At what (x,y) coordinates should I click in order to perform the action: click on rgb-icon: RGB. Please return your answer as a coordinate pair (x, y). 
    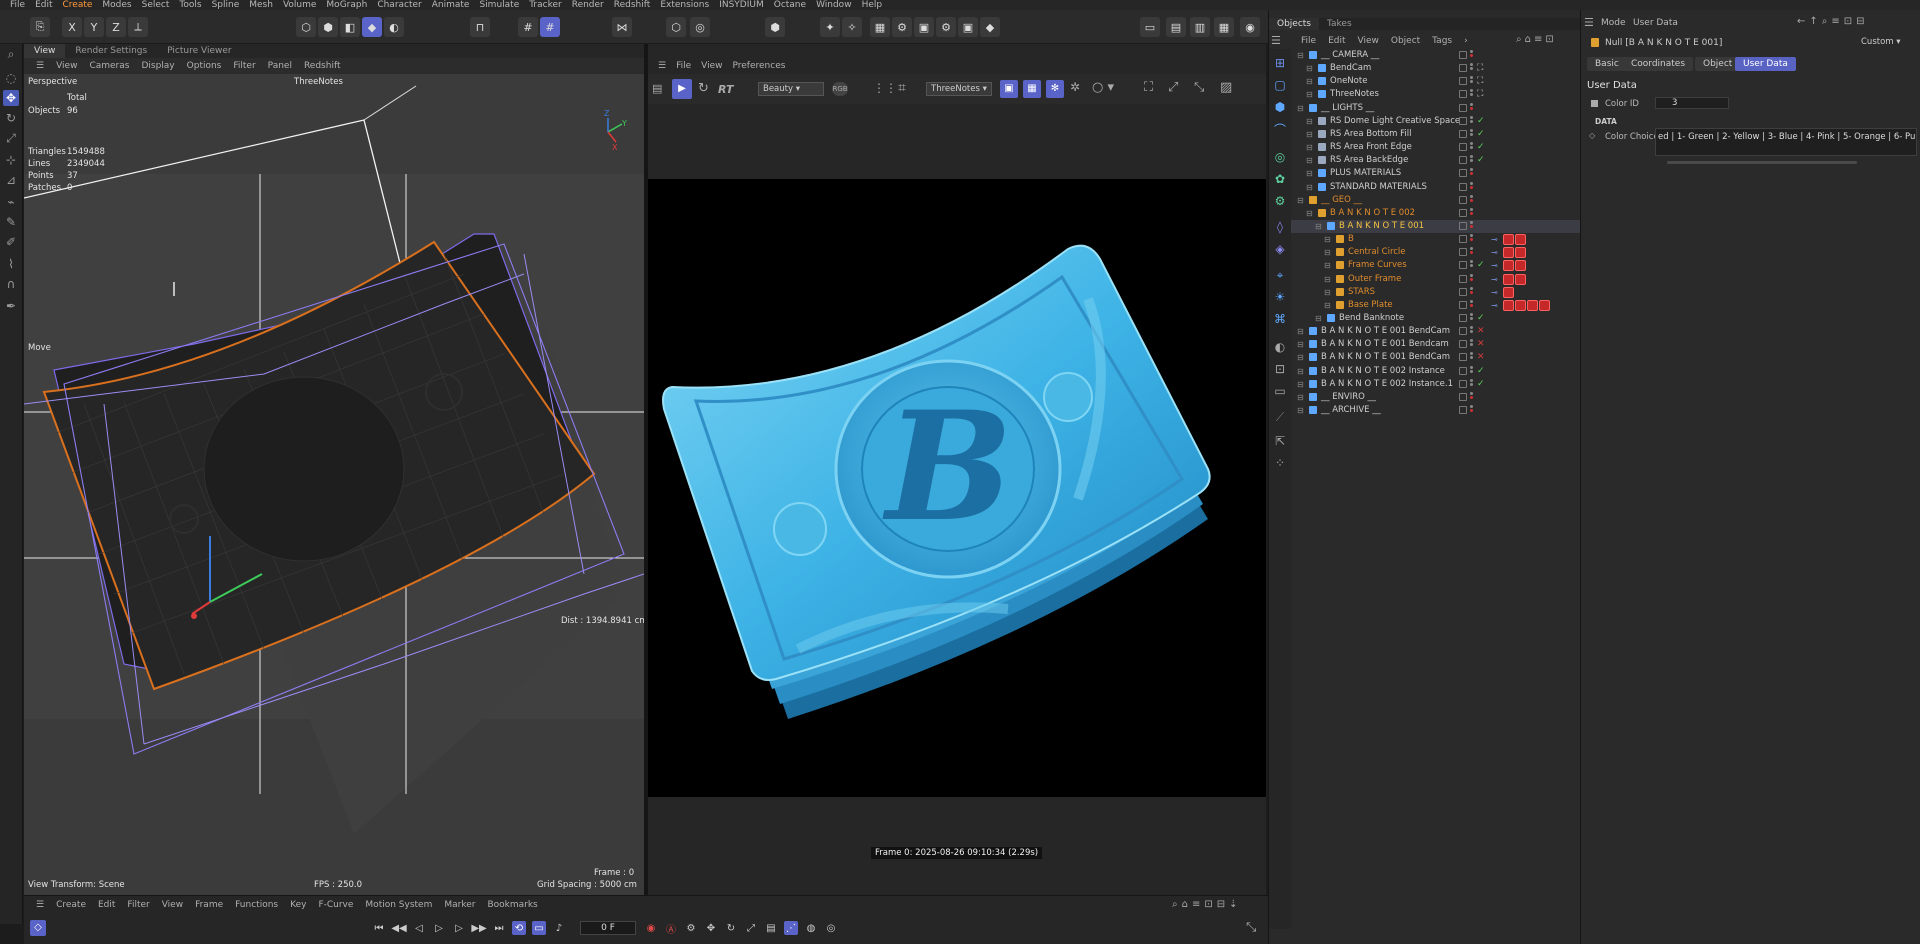
    Looking at the image, I should click on (840, 89).